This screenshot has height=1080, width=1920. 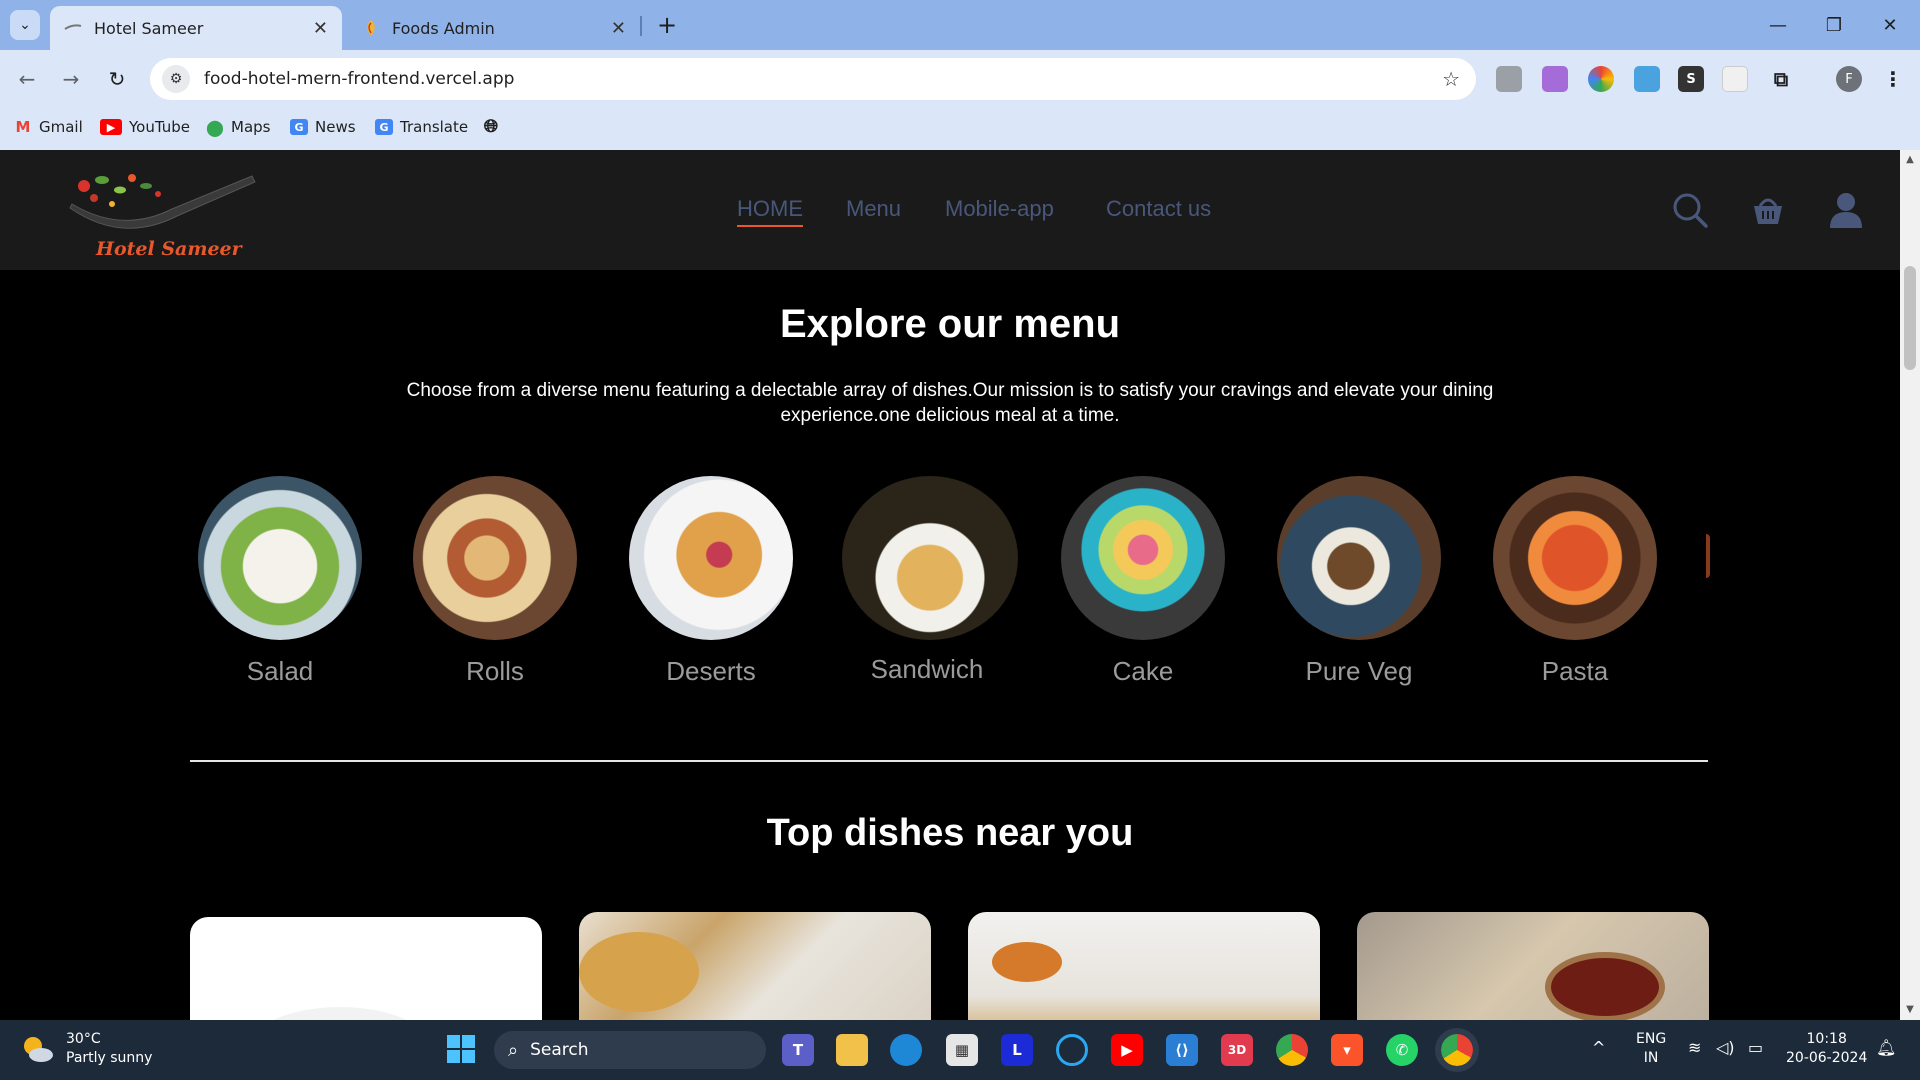 I want to click on bookmark-translate: G Translate, so click(x=421, y=127).